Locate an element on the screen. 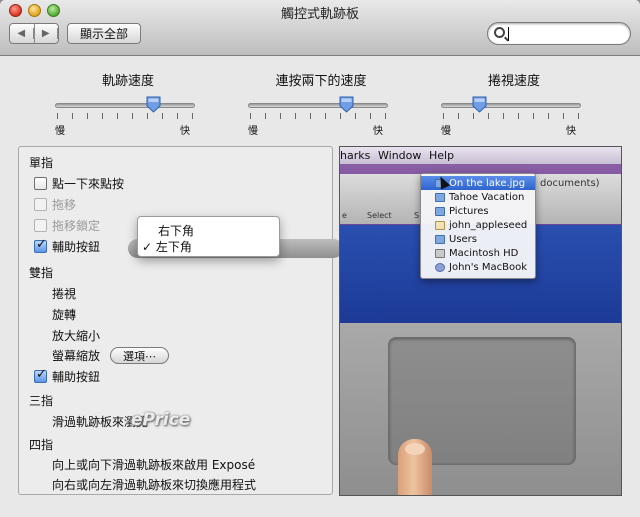 The width and height of the screenshot is (640, 517). double-click-speed-track is located at coordinates (318, 105).